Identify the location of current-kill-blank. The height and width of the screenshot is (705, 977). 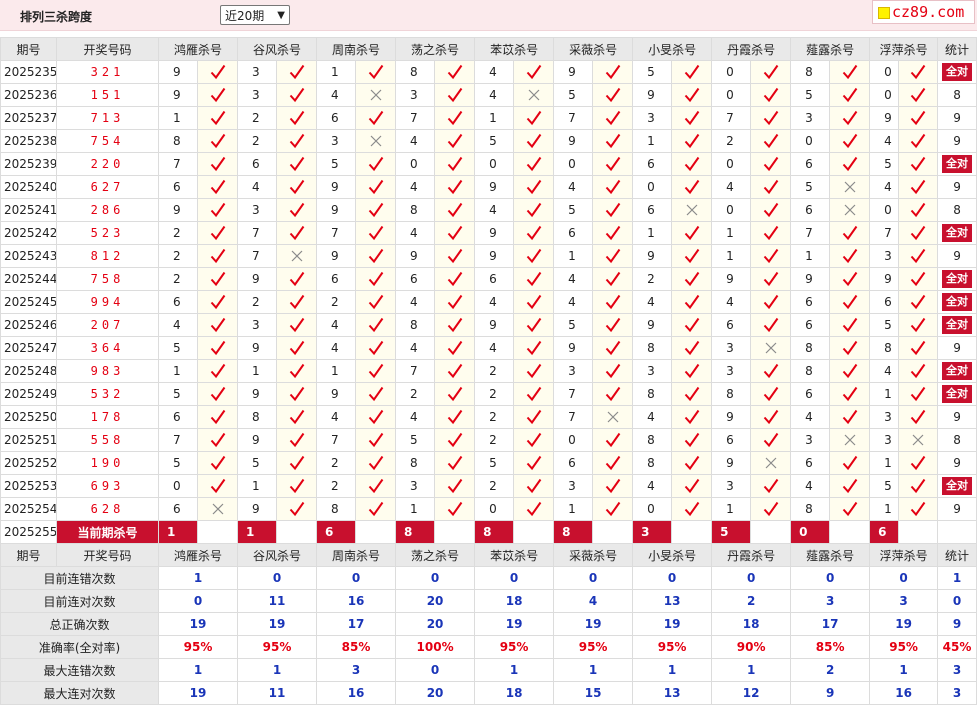
(918, 532).